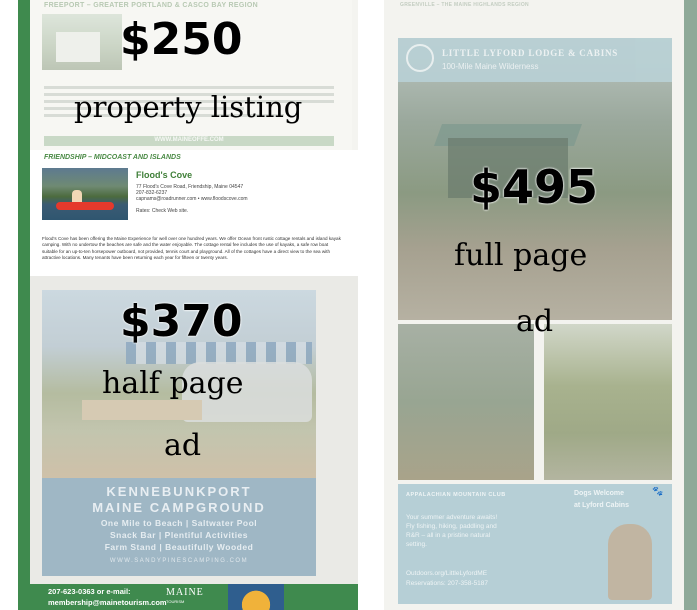 The height and width of the screenshot is (610, 697). I want to click on lodge-subtitle: 100-Mile Maine Wilderness, so click(490, 66).